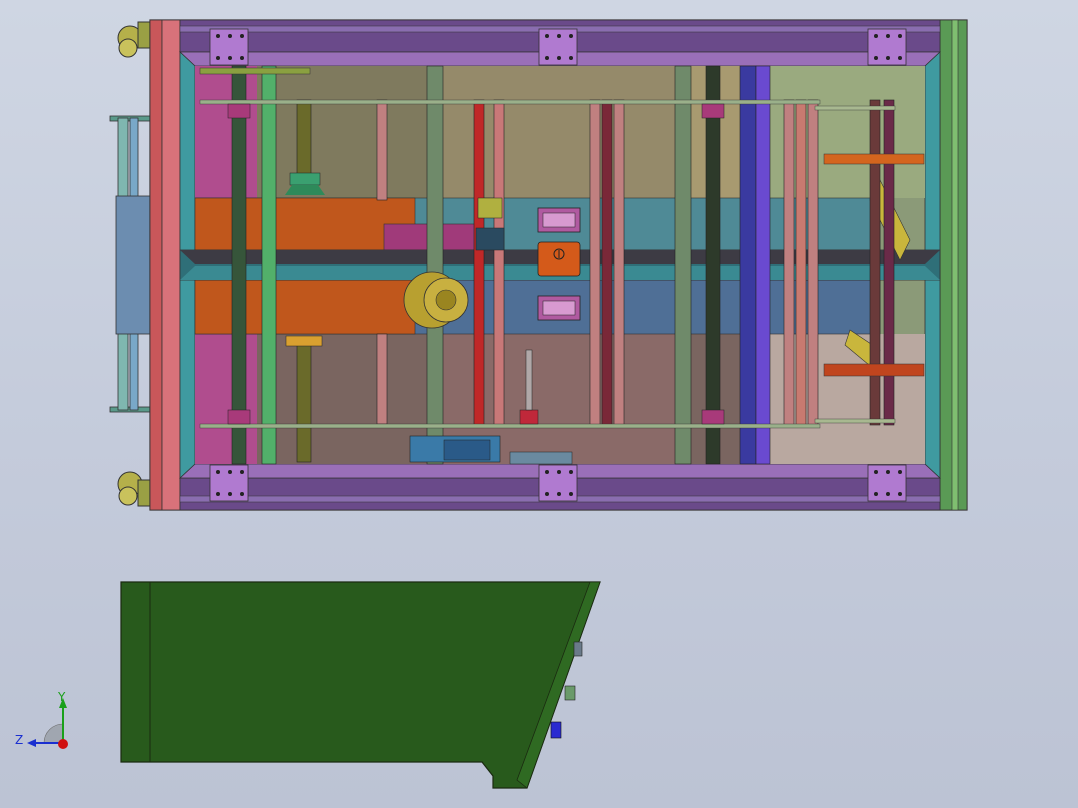 The height and width of the screenshot is (808, 1078). Describe the element at coordinates (559, 264) in the screenshot. I see `center-controls` at that location.